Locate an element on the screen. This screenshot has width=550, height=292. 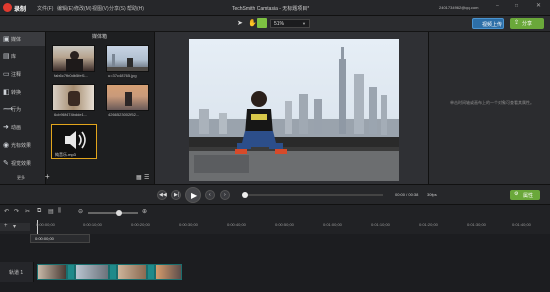
nav-item-cursor-effect: ◉ 光标效果 is located at coordinates (17, 145).